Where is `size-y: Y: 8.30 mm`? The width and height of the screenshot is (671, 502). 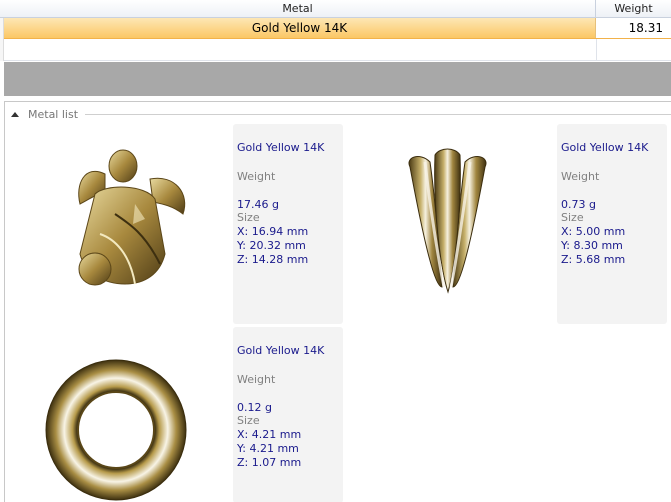 size-y: Y: 8.30 mm is located at coordinates (592, 245).